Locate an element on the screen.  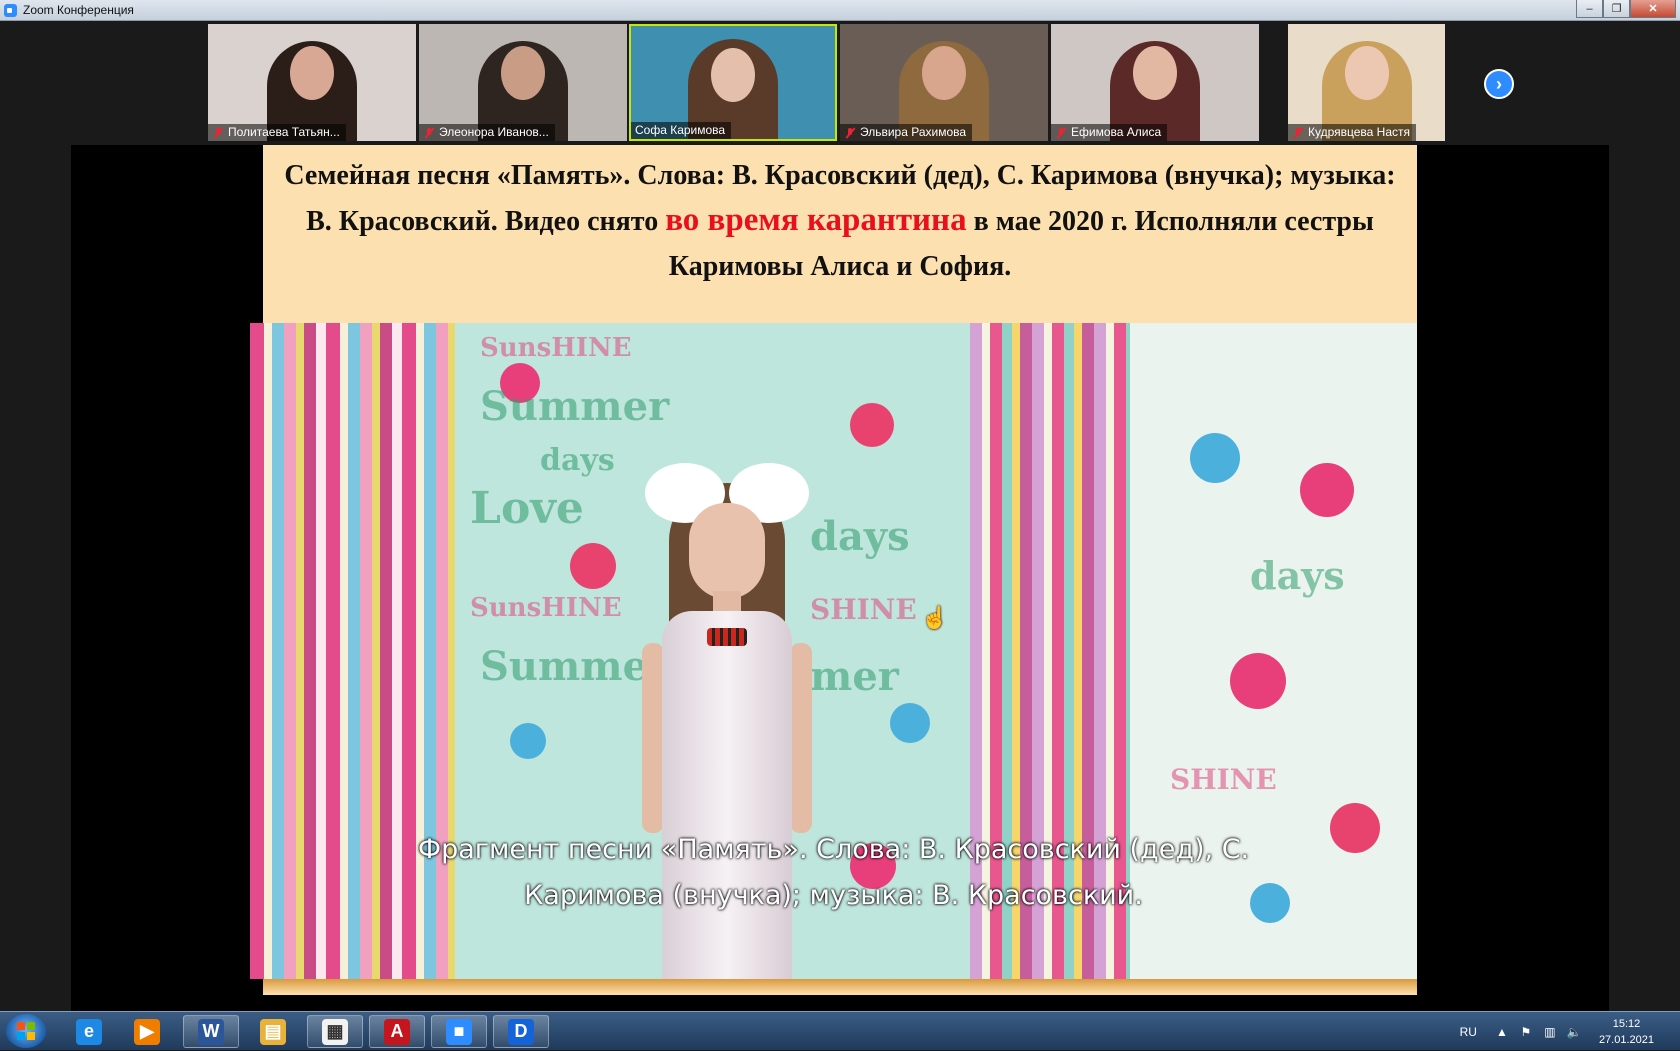
volume-icon: 🔈 is located at coordinates (1573, 1032).